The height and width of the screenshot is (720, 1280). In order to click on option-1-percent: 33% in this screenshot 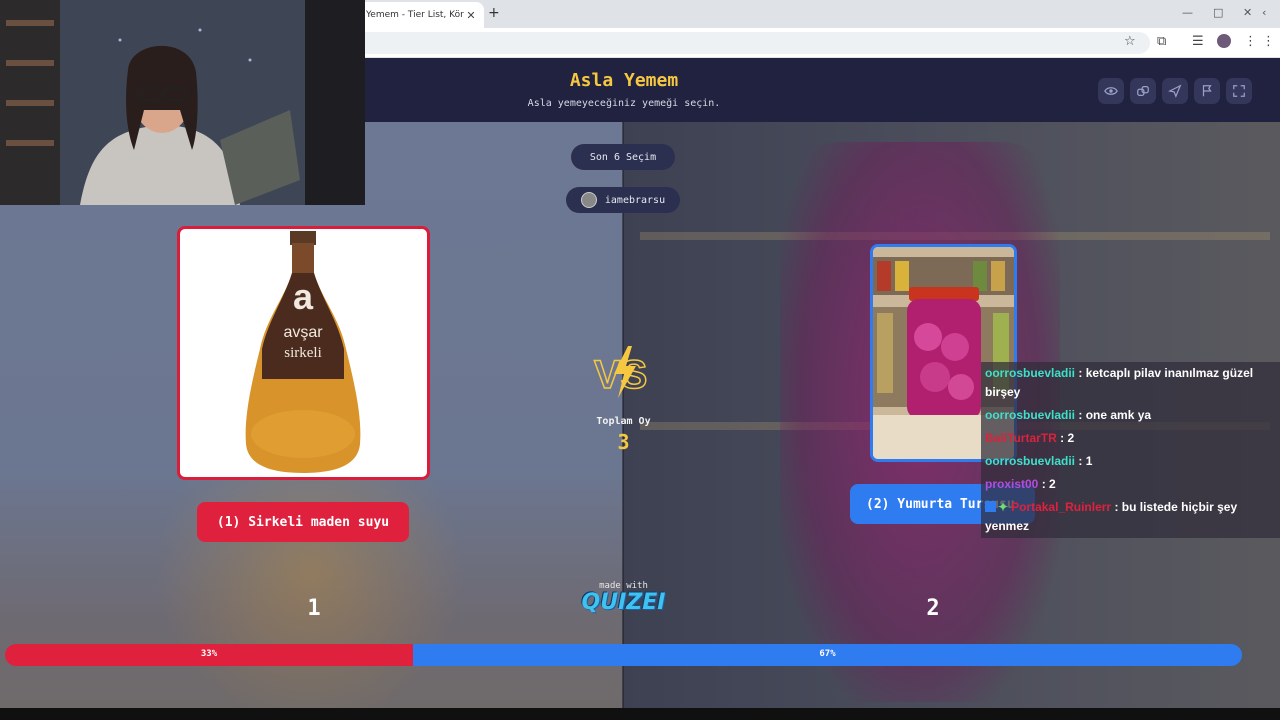, I will do `click(209, 654)`.